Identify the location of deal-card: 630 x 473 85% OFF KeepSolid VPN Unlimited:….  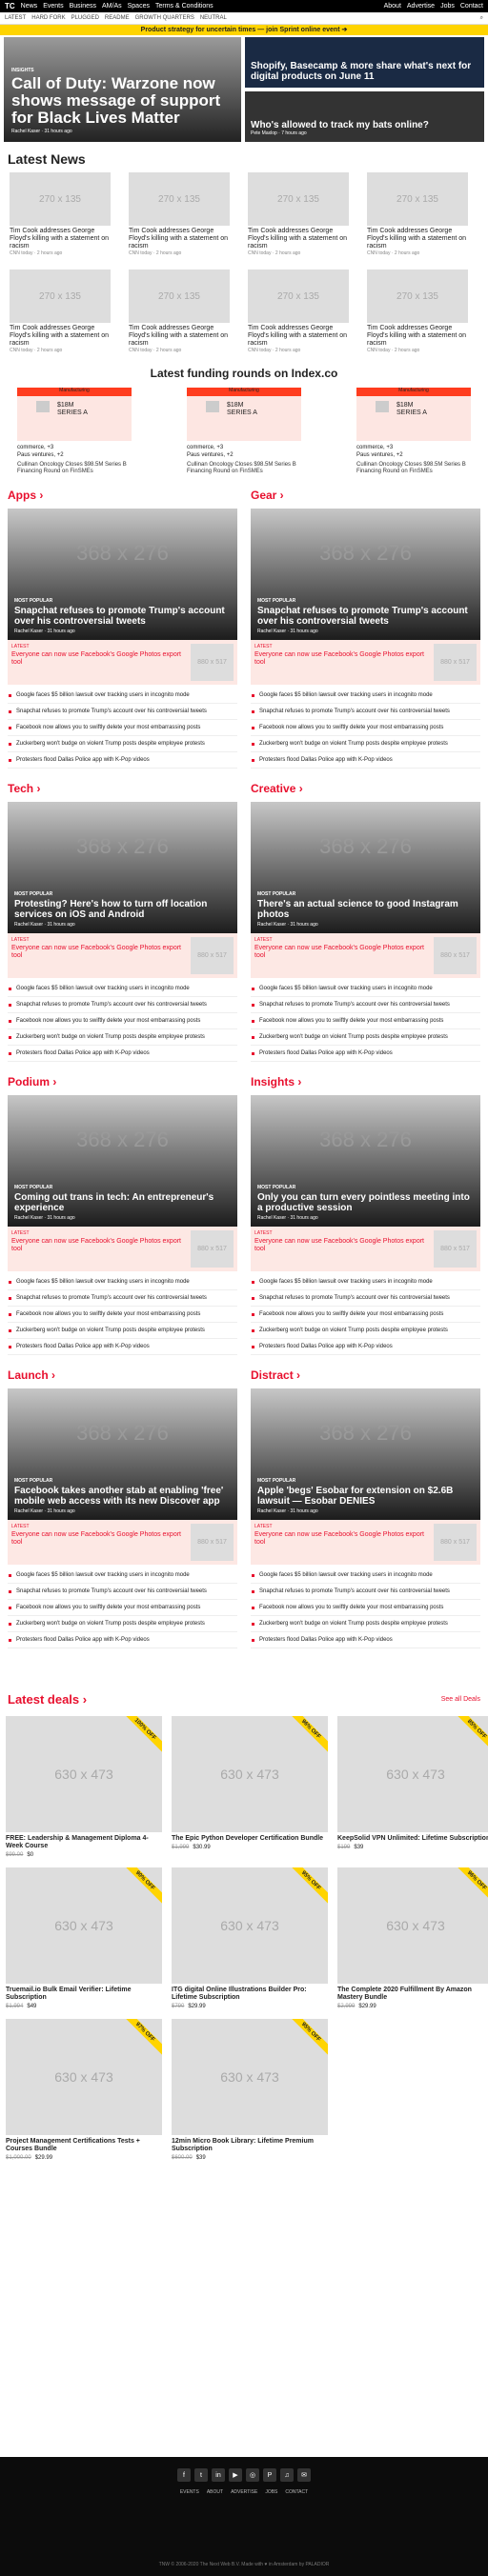
(412, 1787).